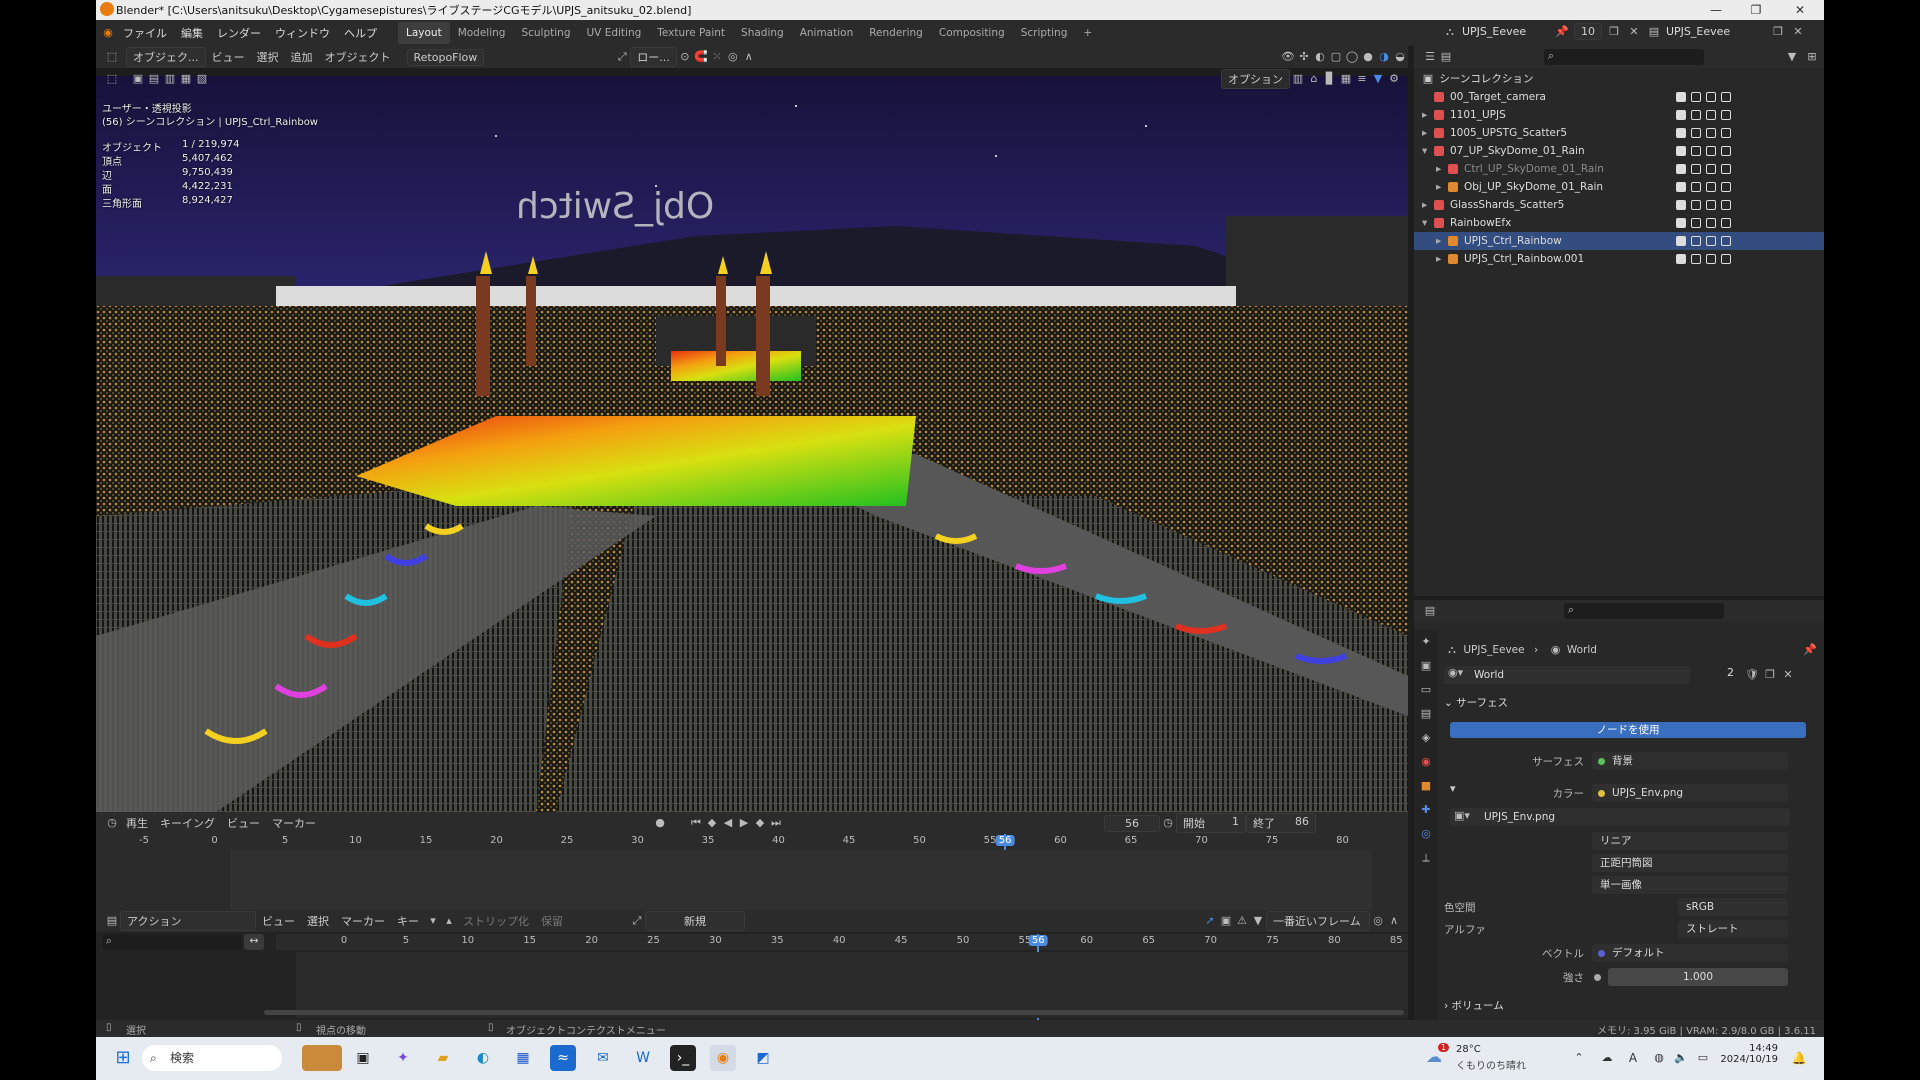  What do you see at coordinates (1446, 57) in the screenshot?
I see `display-mode-icon: ▤` at bounding box center [1446, 57].